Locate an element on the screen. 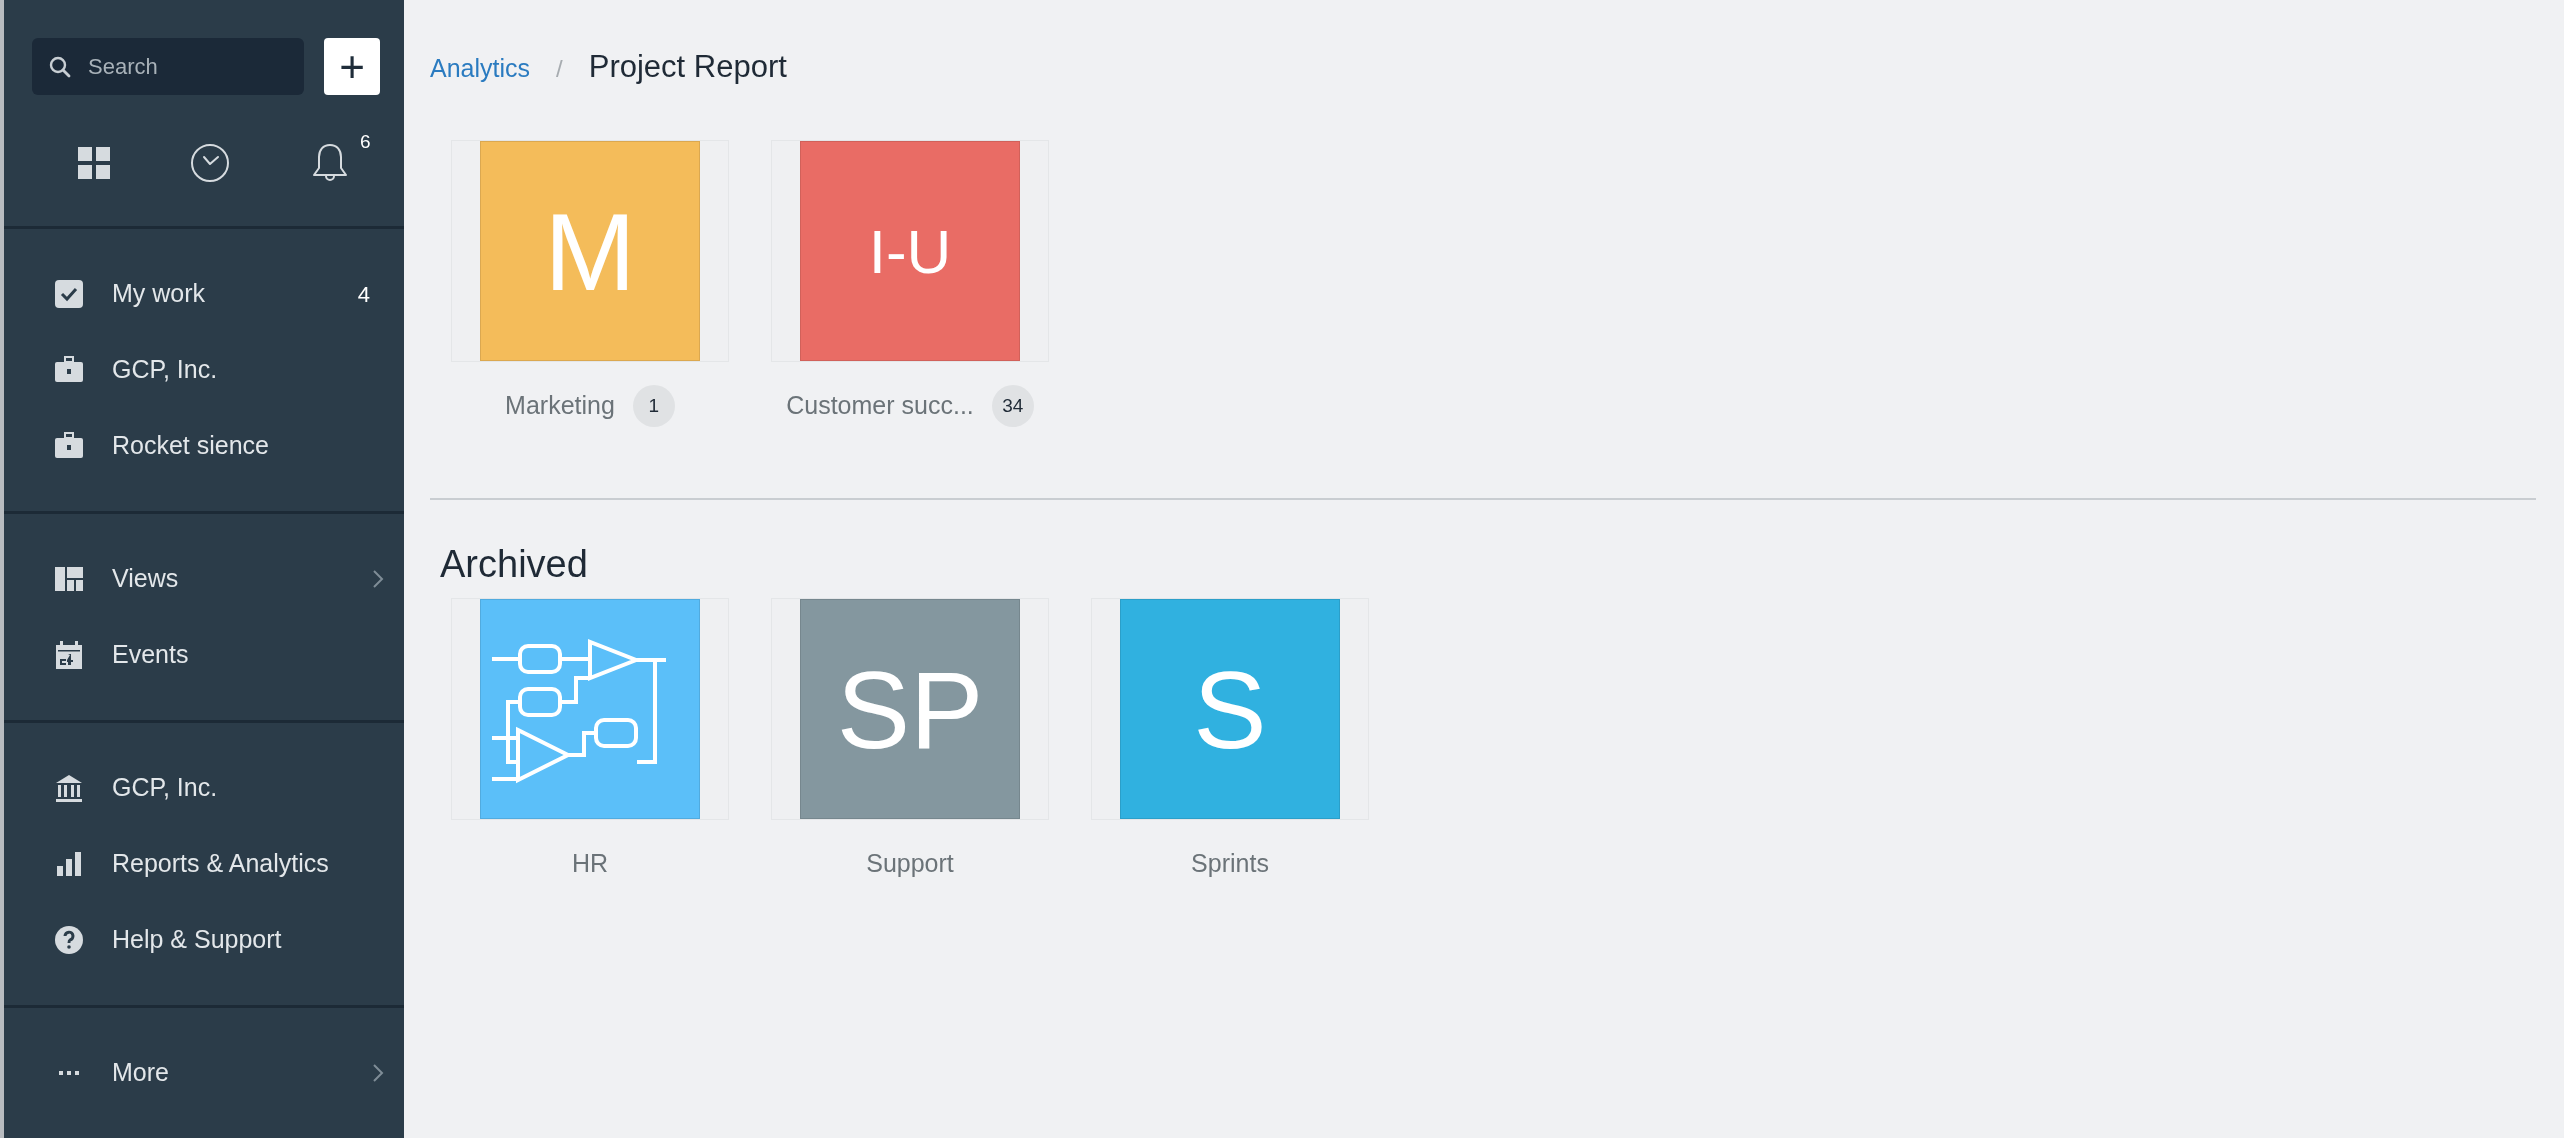 Image resolution: width=2564 pixels, height=1138 pixels. task-count-badge: 1 is located at coordinates (653, 406).